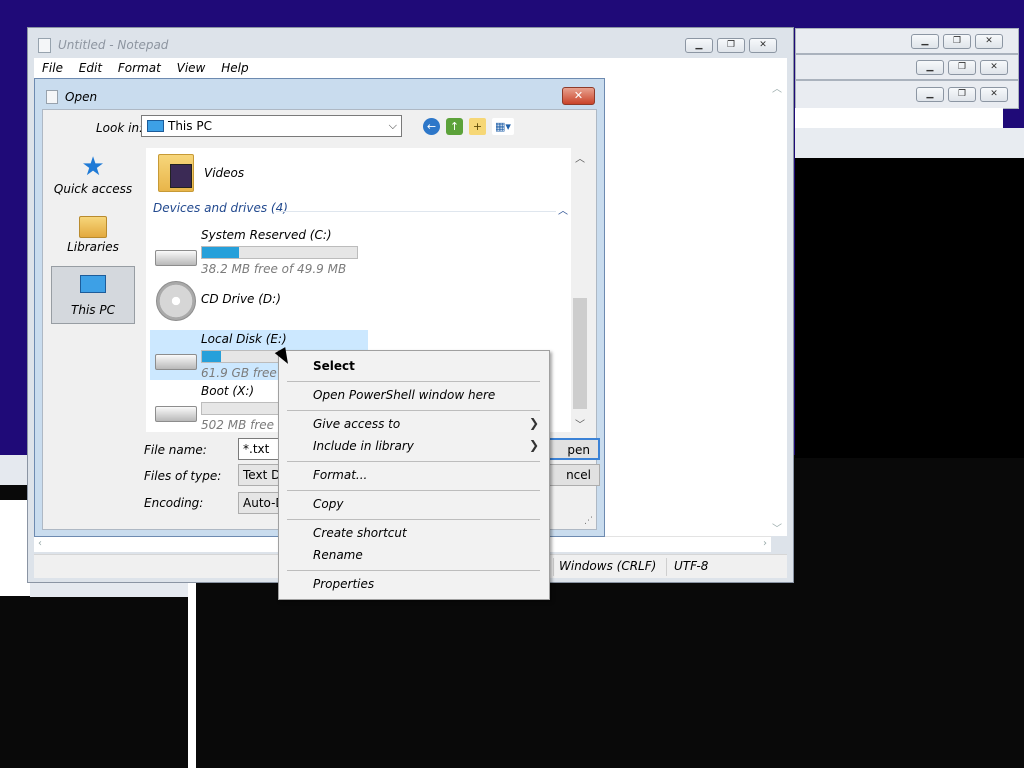  What do you see at coordinates (93, 177) in the screenshot?
I see `place-quick-access: ★ Quick access` at bounding box center [93, 177].